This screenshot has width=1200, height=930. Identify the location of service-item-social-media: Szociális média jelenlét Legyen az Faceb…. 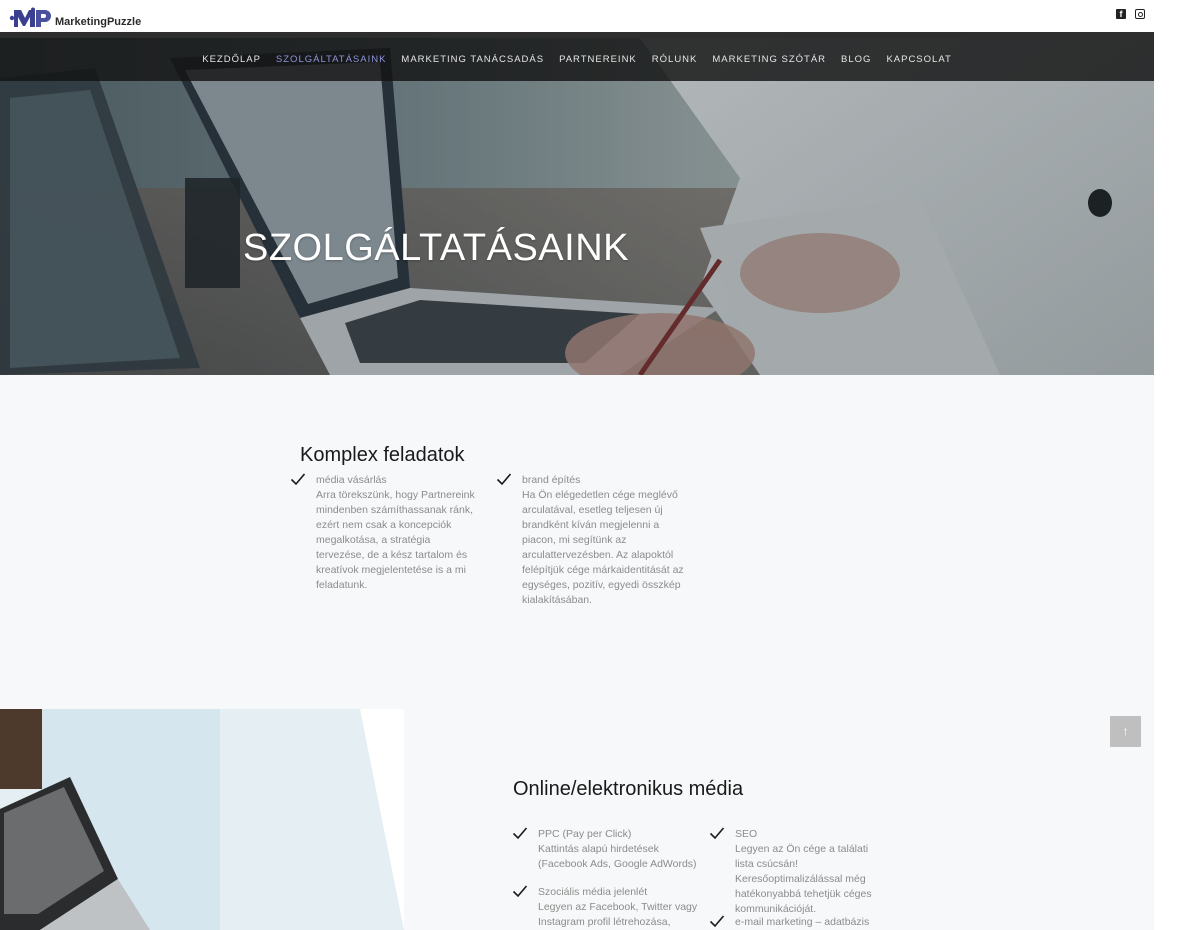
(605, 907).